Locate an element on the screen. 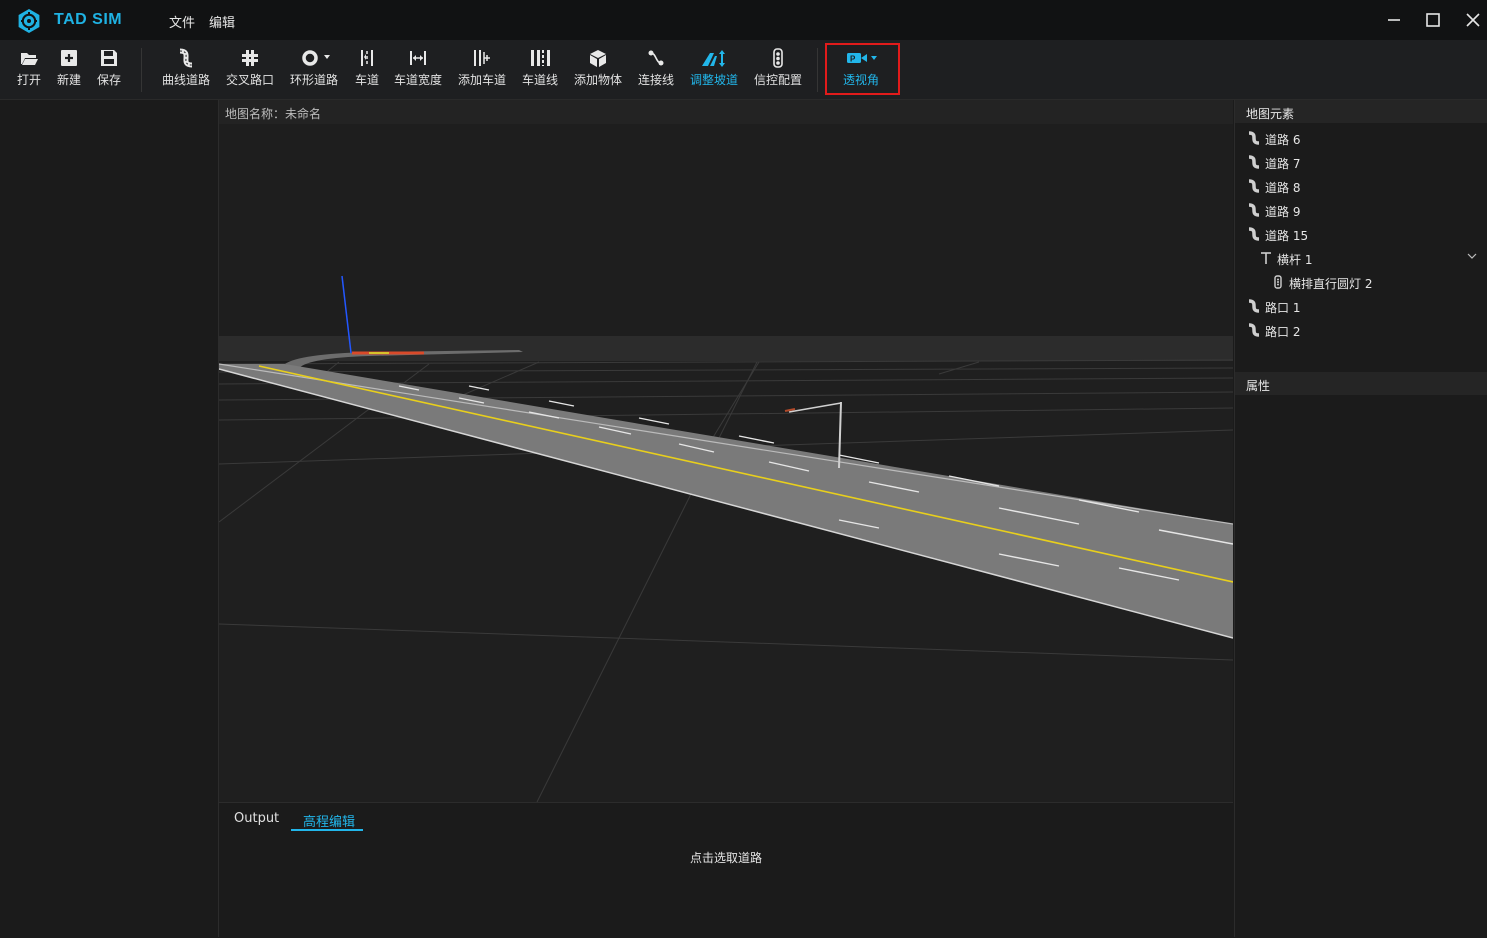  properties-header: 属性 is located at coordinates (1361, 383).